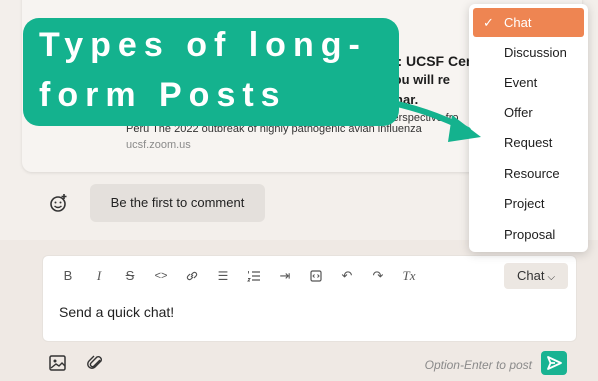  Describe the element at coordinates (535, 52) in the screenshot. I see `menu-item-label: Discussion` at that location.